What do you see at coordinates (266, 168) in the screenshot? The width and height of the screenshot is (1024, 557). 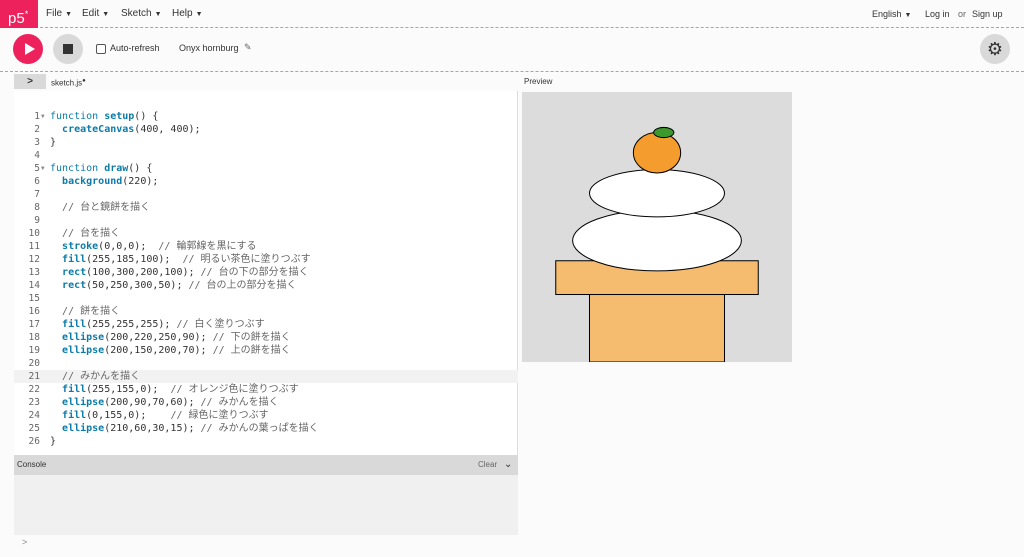 I see `code-line: 5 ▼ function draw() {` at bounding box center [266, 168].